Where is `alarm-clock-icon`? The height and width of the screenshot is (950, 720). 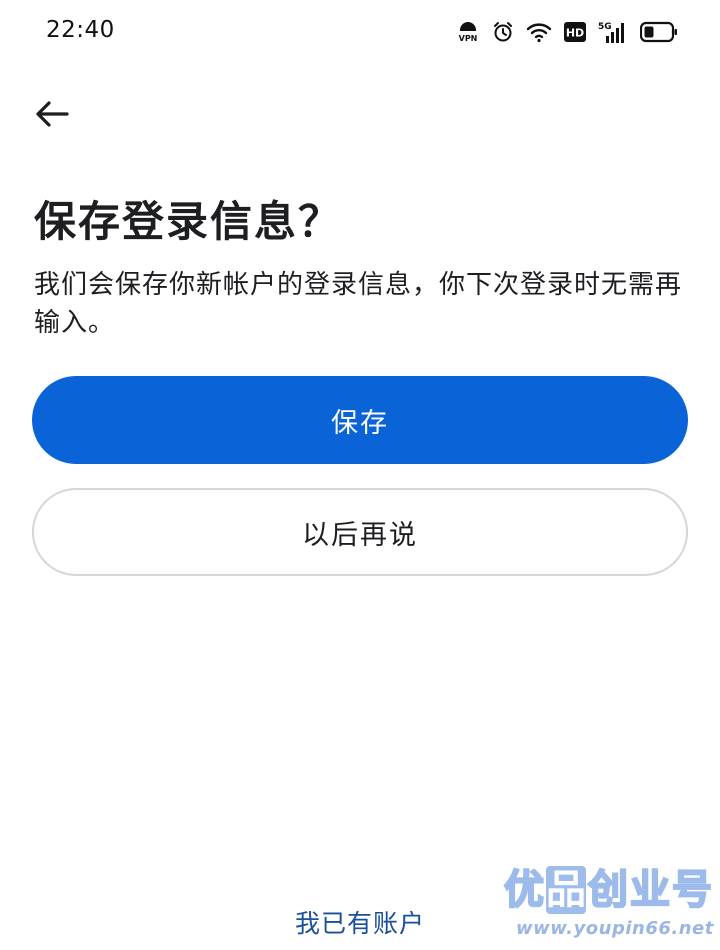 alarm-clock-icon is located at coordinates (503, 32).